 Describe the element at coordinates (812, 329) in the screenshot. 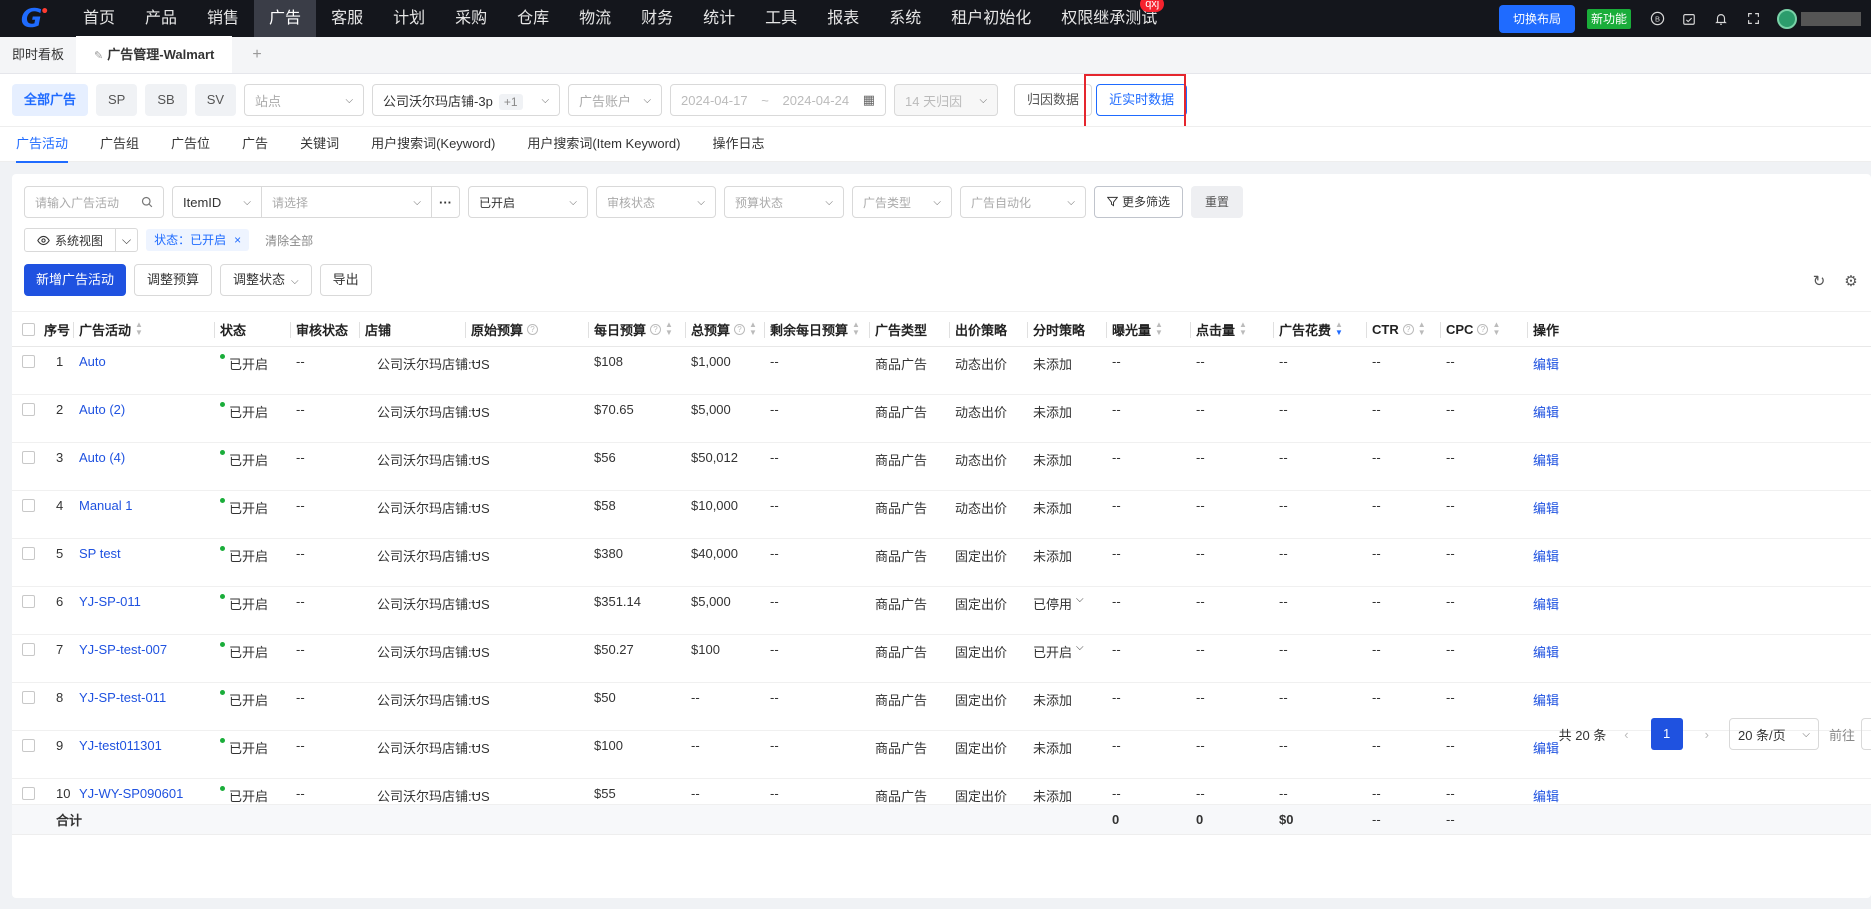

I see `header-cell-remain-daily: 剩余每日预算 ▲ ▼` at that location.